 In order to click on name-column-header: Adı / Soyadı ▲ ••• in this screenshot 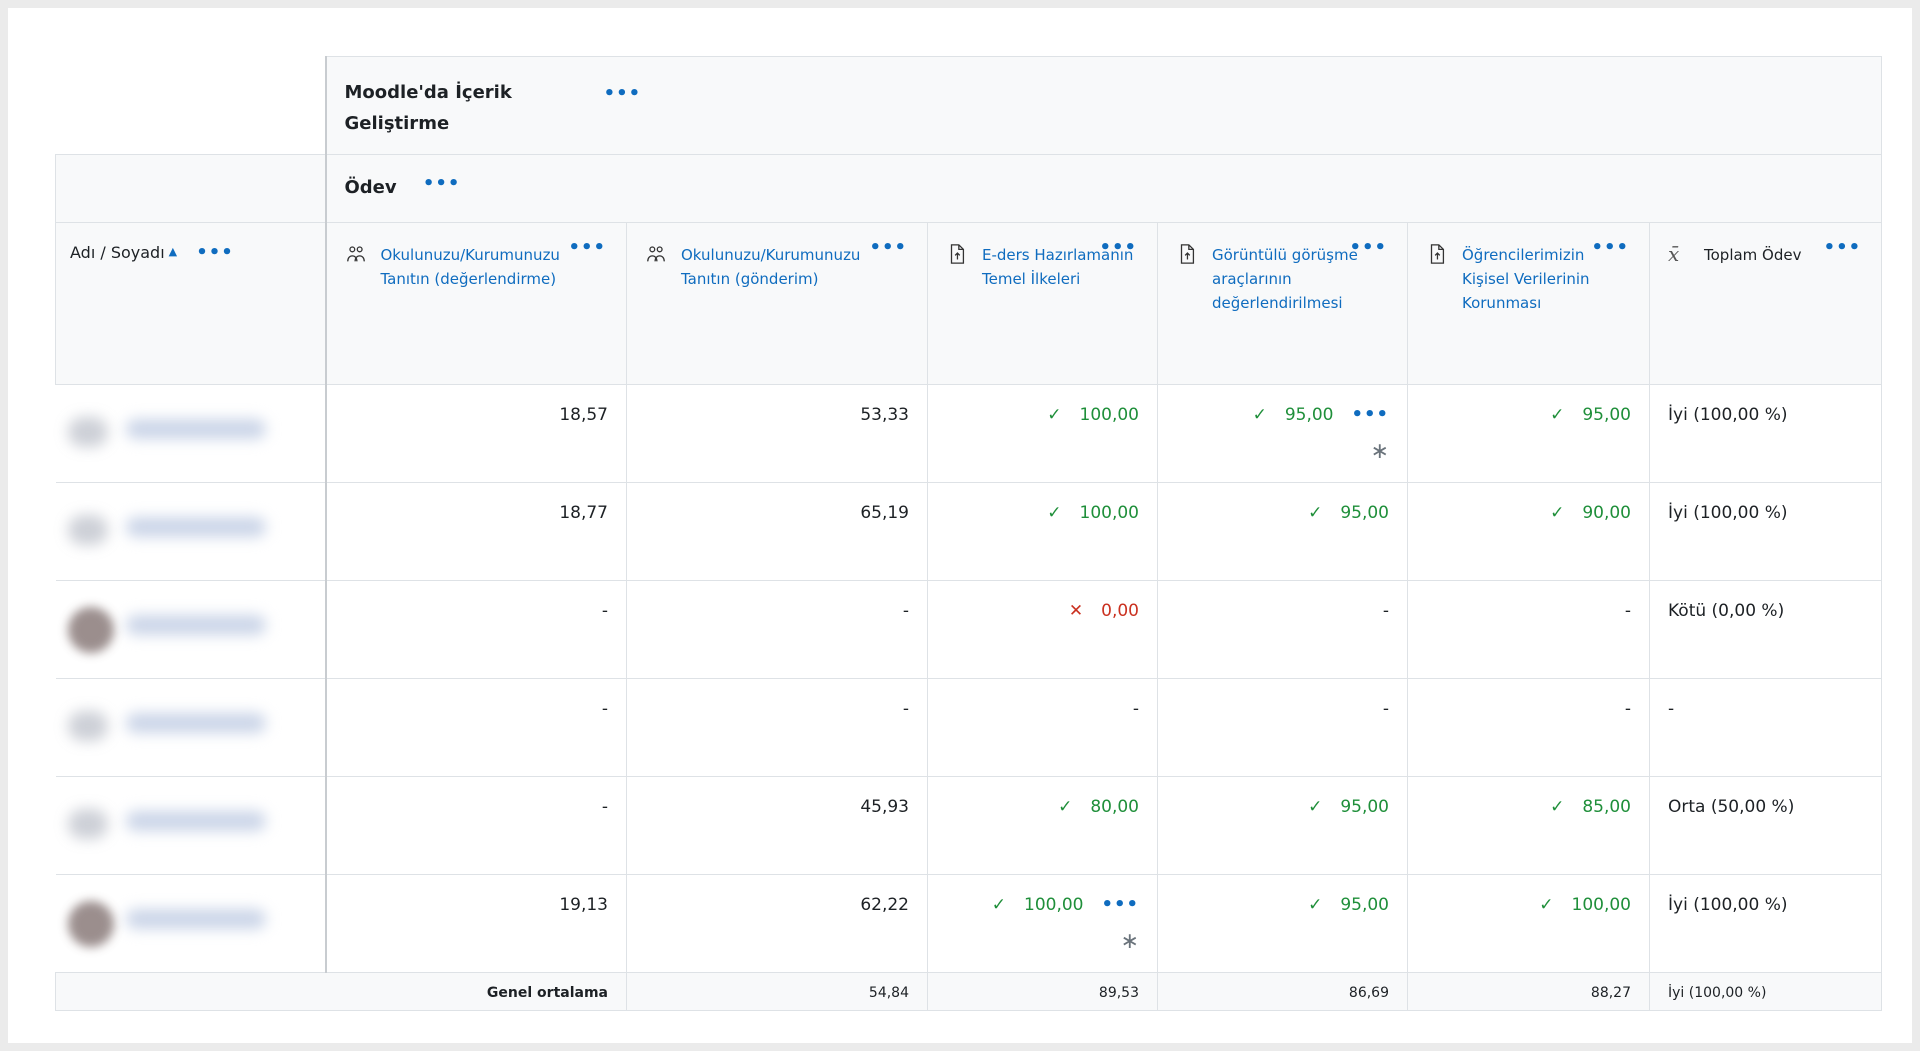, I will do `click(190, 303)`.